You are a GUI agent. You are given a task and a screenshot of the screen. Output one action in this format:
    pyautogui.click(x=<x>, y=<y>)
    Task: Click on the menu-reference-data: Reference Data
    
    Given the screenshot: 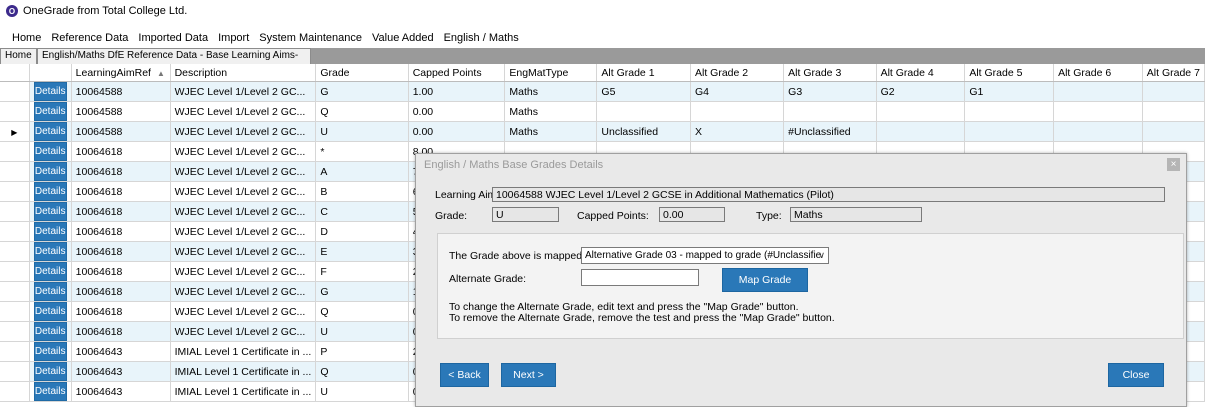 What is the action you would take?
    pyautogui.click(x=89, y=38)
    